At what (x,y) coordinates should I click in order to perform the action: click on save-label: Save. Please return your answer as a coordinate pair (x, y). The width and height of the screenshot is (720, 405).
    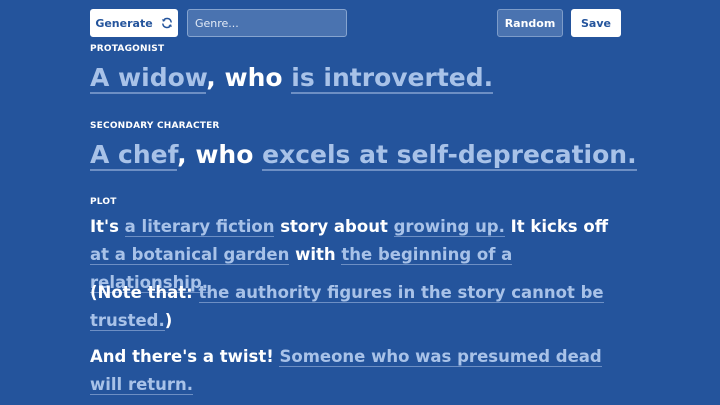
    Looking at the image, I should click on (596, 23).